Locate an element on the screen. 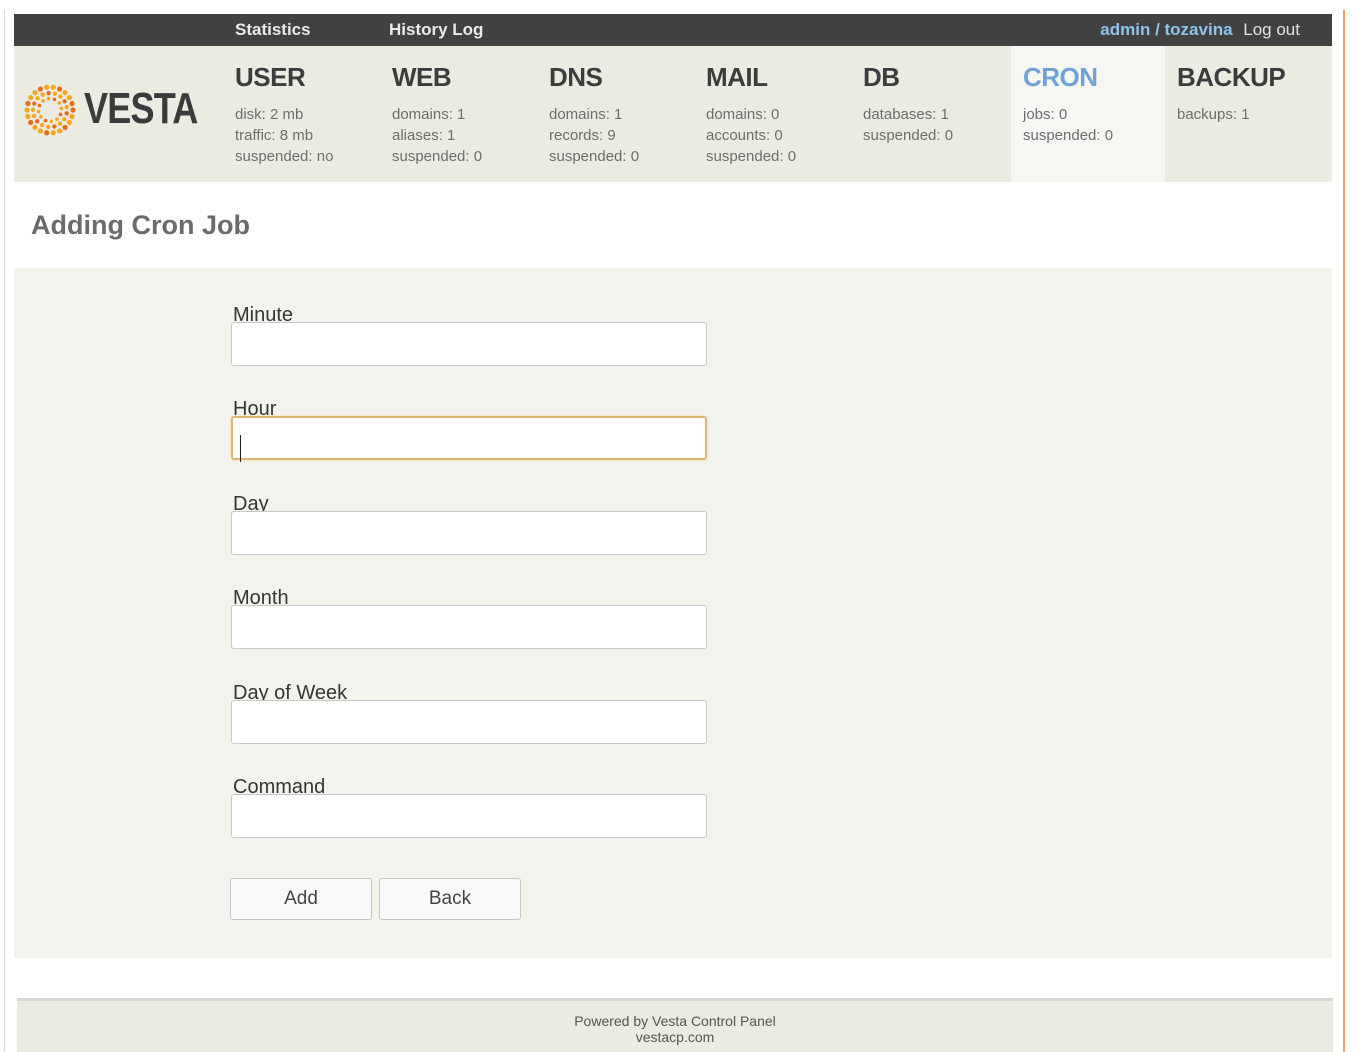 The height and width of the screenshot is (1052, 1355). minute-input is located at coordinates (469, 344).